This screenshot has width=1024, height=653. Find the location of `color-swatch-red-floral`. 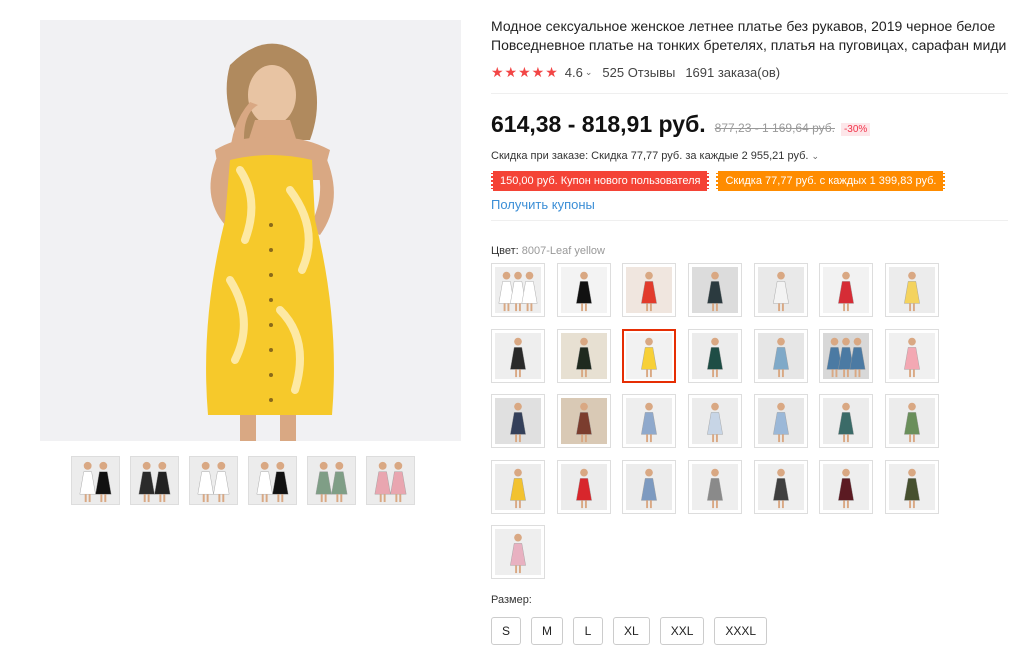

color-swatch-red-floral is located at coordinates (846, 290).